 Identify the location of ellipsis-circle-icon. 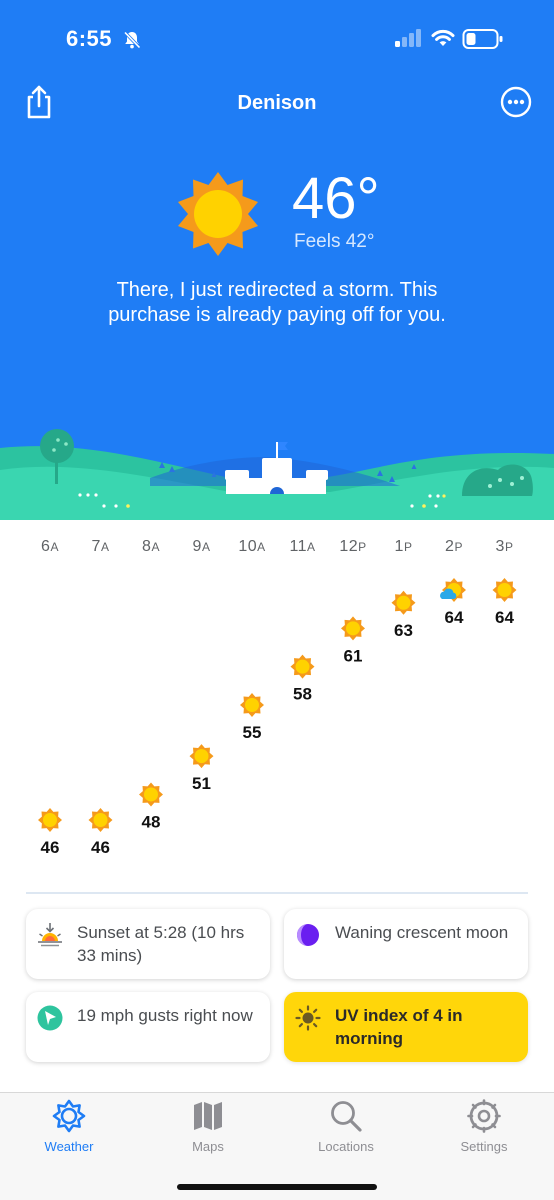
(516, 102).